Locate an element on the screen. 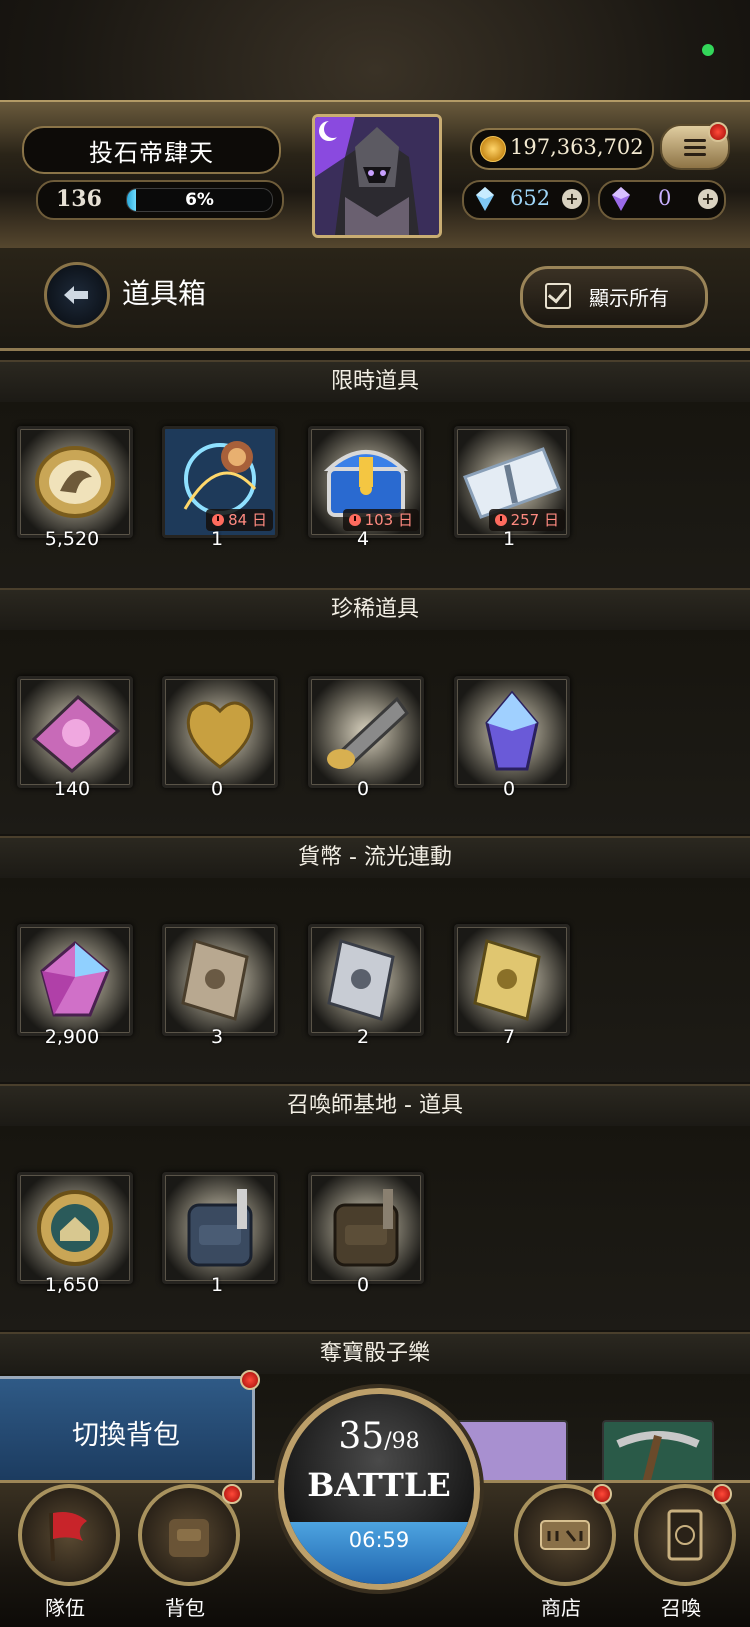 Image resolution: width=750 pixels, height=1627 pixels. item-count: 7 is located at coordinates (509, 1037).